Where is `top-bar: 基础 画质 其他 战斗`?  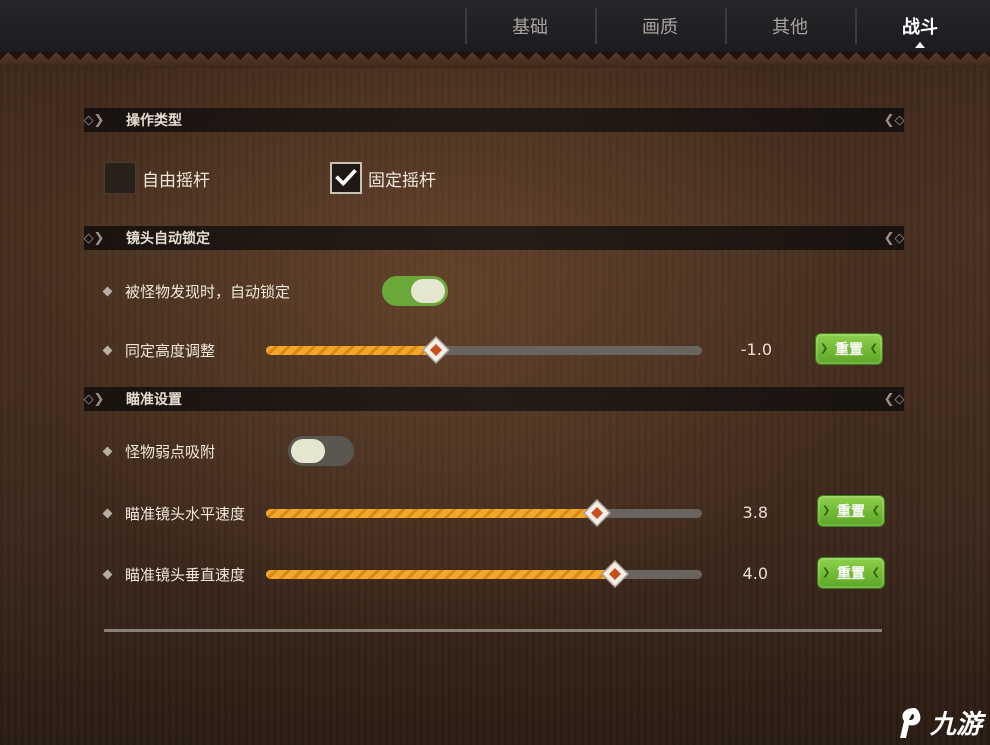 top-bar: 基础 画质 其他 战斗 is located at coordinates (495, 26).